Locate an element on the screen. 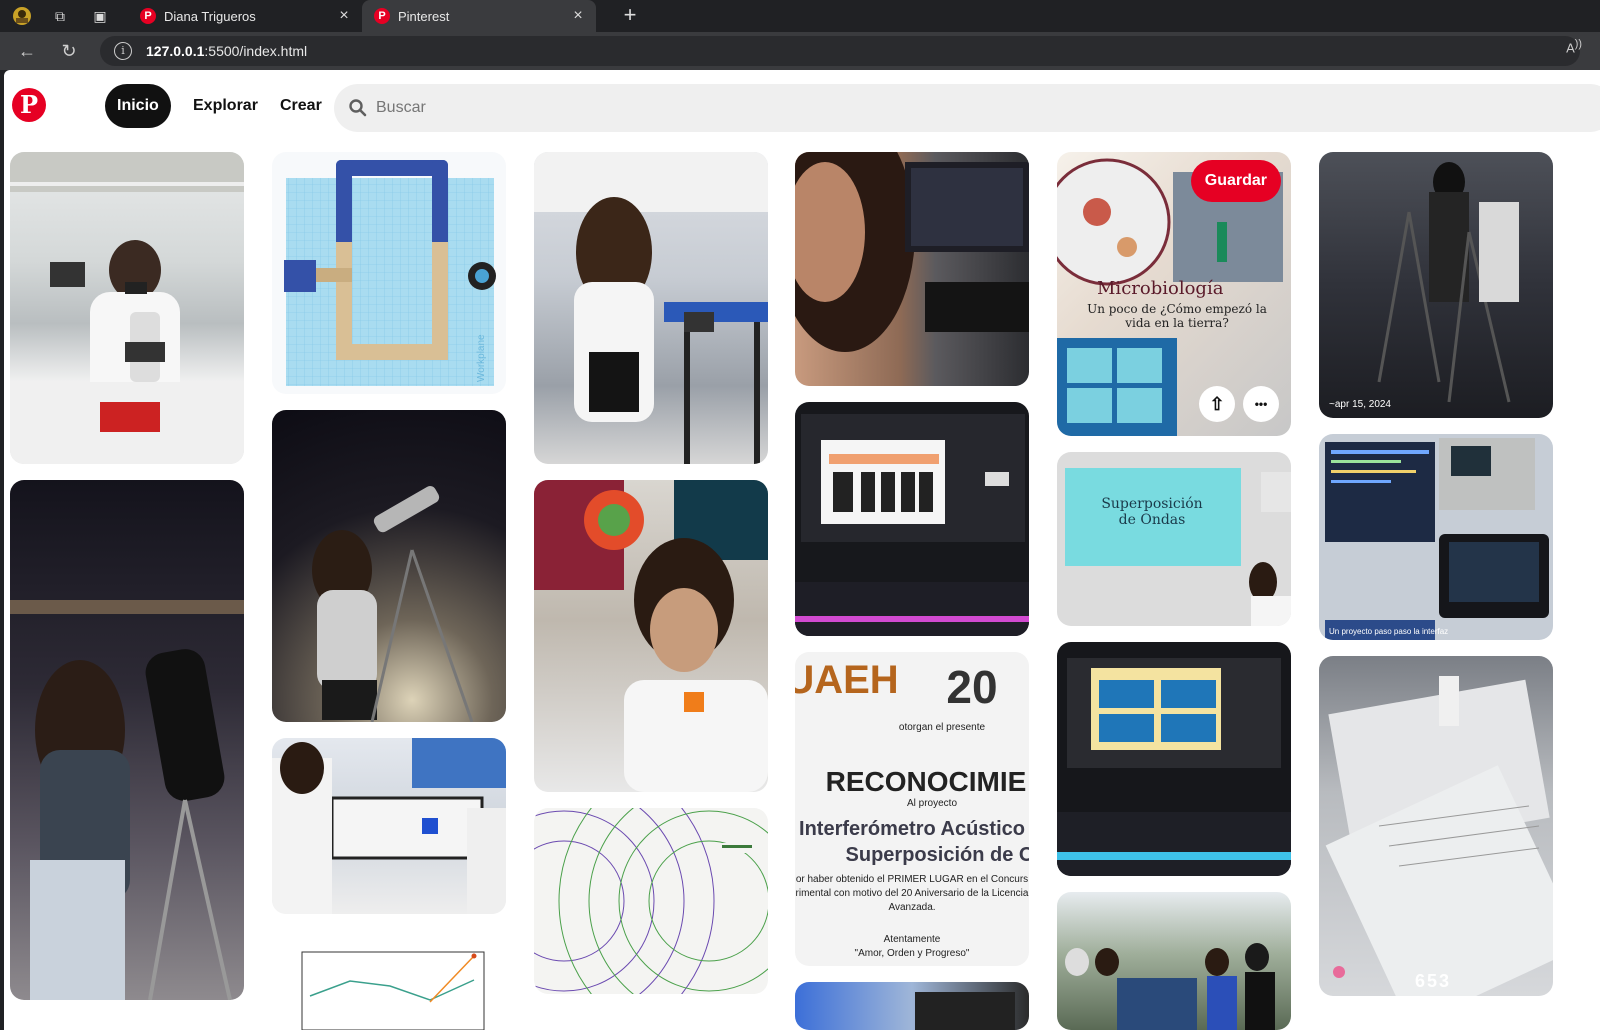  save-button: Guardar is located at coordinates (1235, 181).